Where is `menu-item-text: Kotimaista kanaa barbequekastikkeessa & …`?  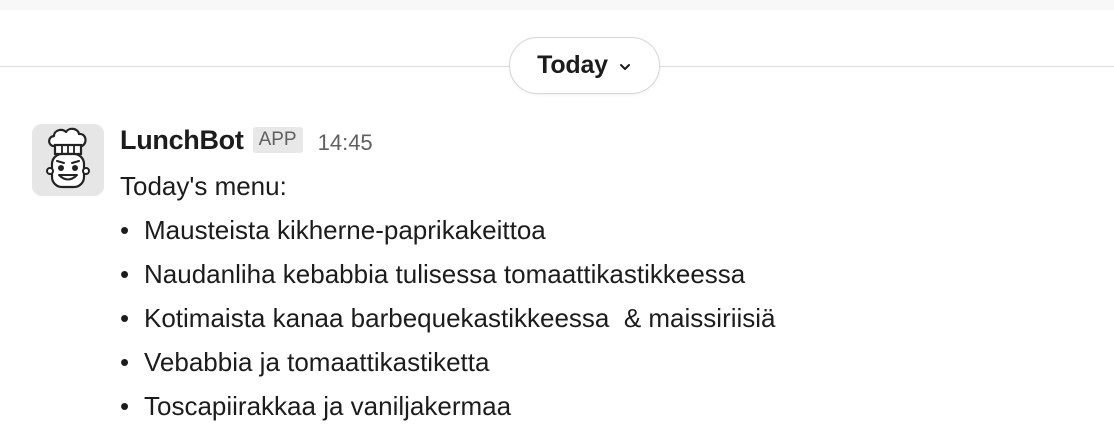
menu-item-text: Kotimaista kanaa barbequekastikkeessa & … is located at coordinates (460, 318).